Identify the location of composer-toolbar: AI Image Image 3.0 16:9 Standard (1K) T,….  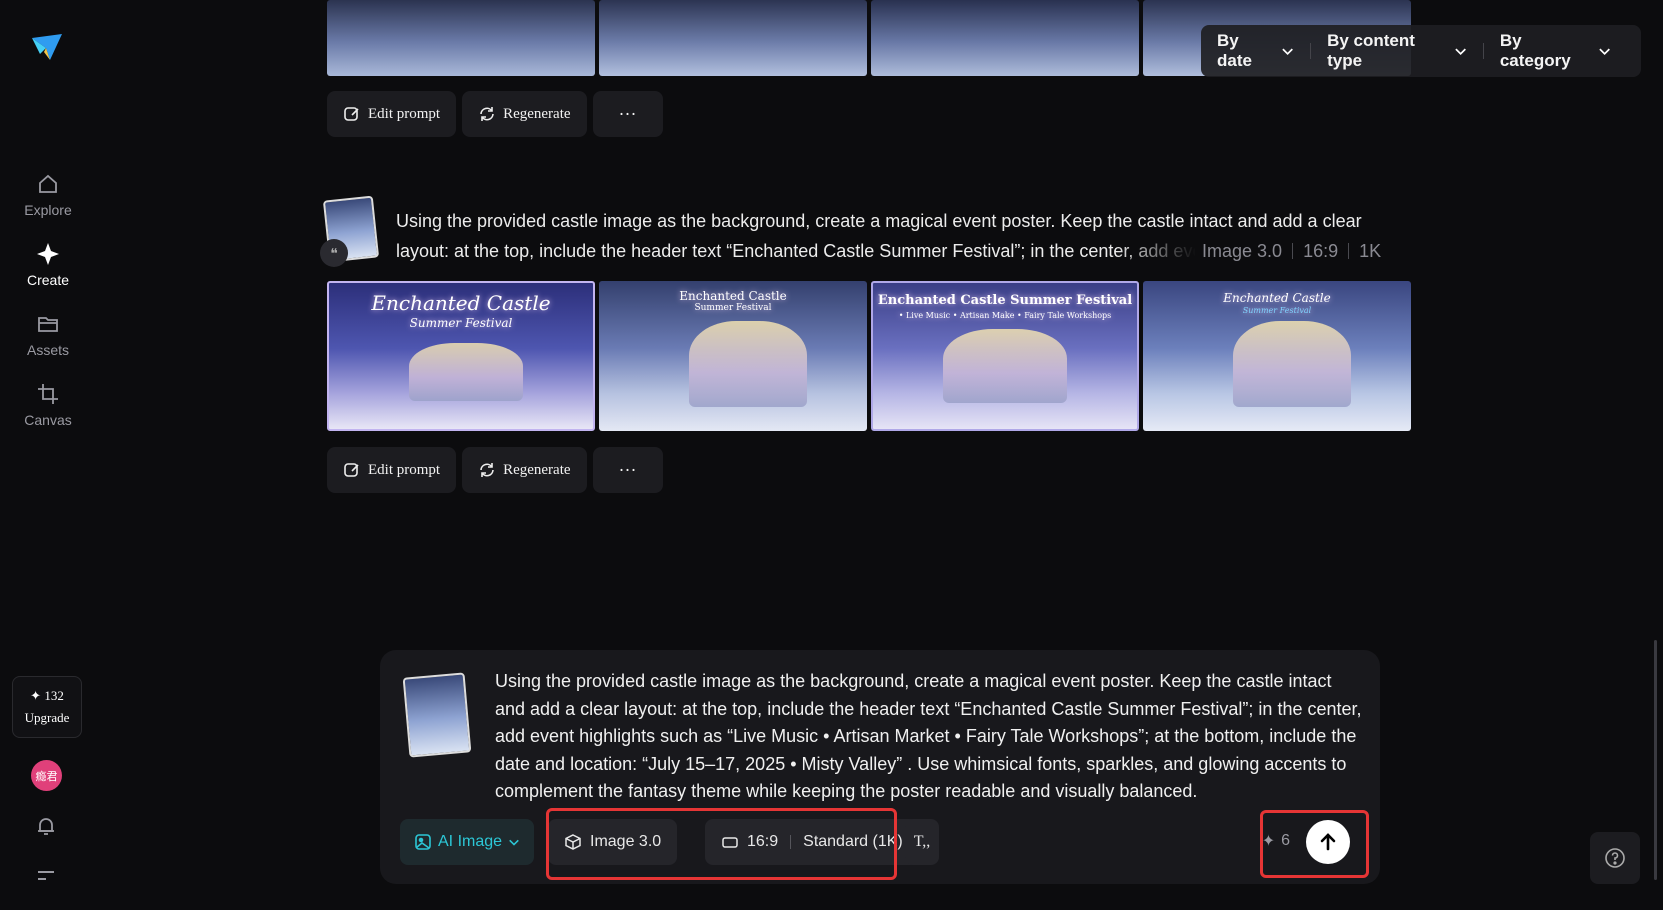
(880, 842).